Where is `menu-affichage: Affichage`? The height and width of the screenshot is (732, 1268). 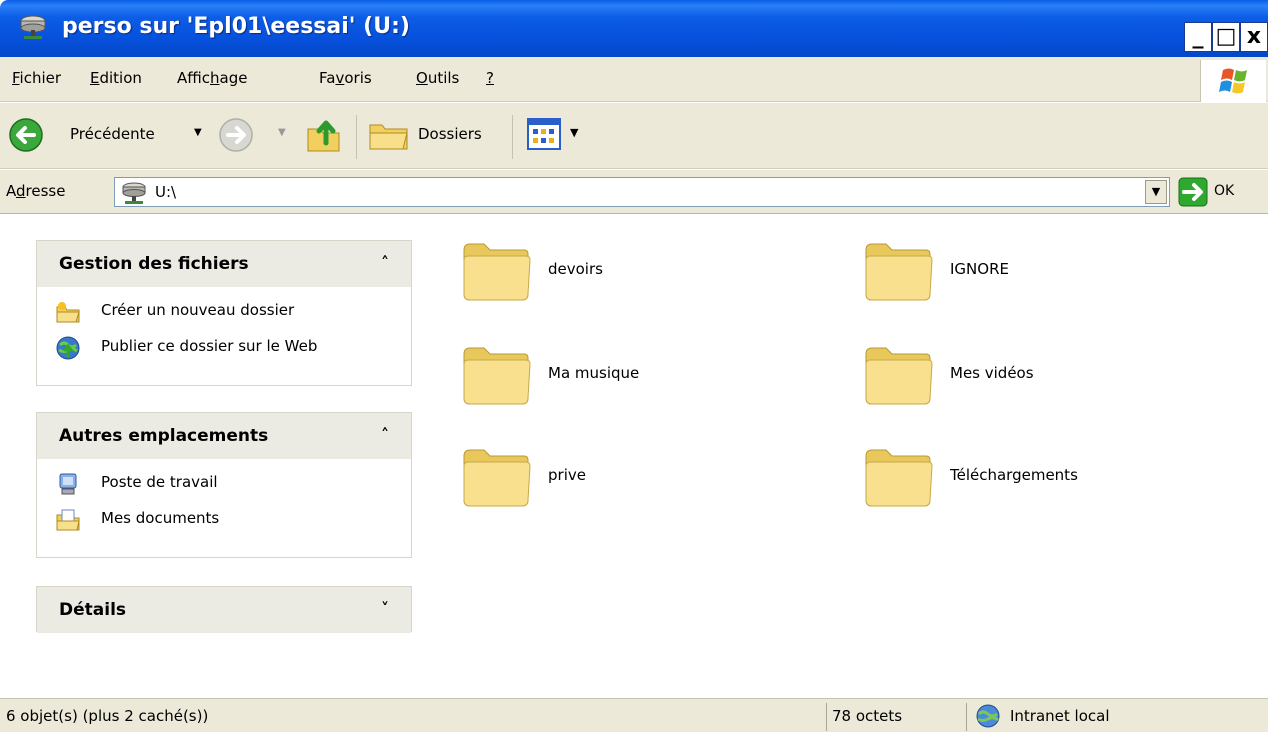
menu-affichage: Affichage is located at coordinates (212, 78).